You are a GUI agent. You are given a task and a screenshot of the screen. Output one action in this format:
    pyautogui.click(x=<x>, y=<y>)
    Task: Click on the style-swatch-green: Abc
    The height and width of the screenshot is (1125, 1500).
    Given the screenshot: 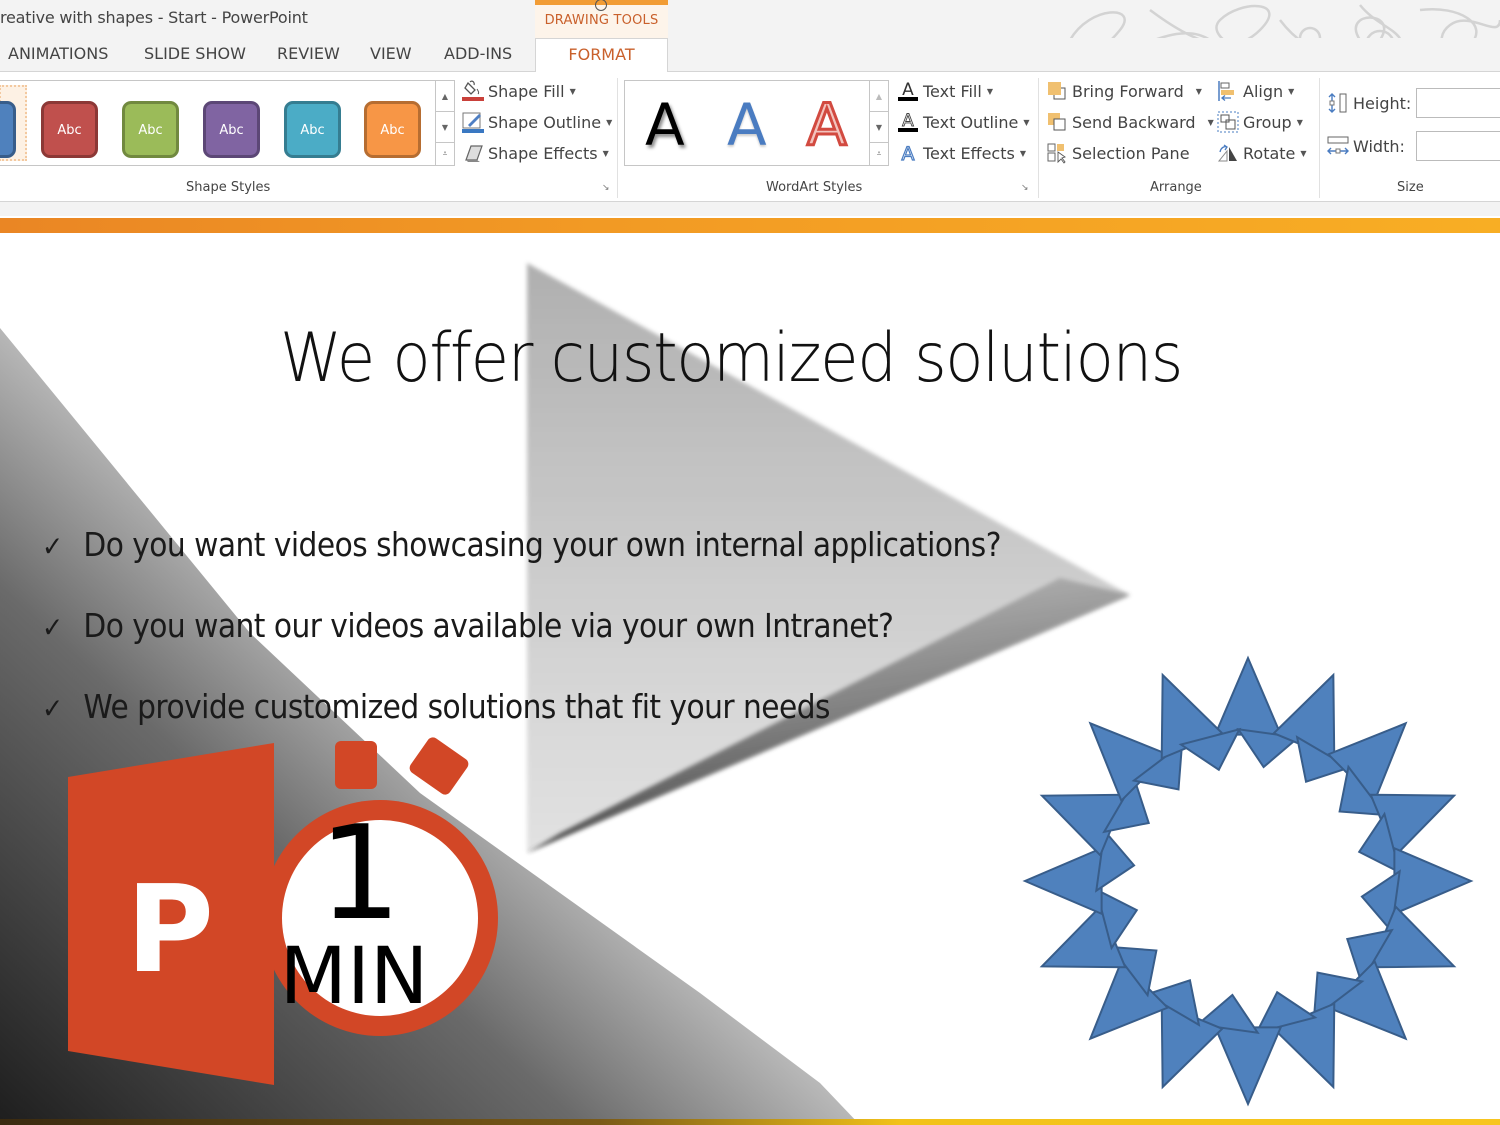 What is the action you would take?
    pyautogui.click(x=150, y=129)
    